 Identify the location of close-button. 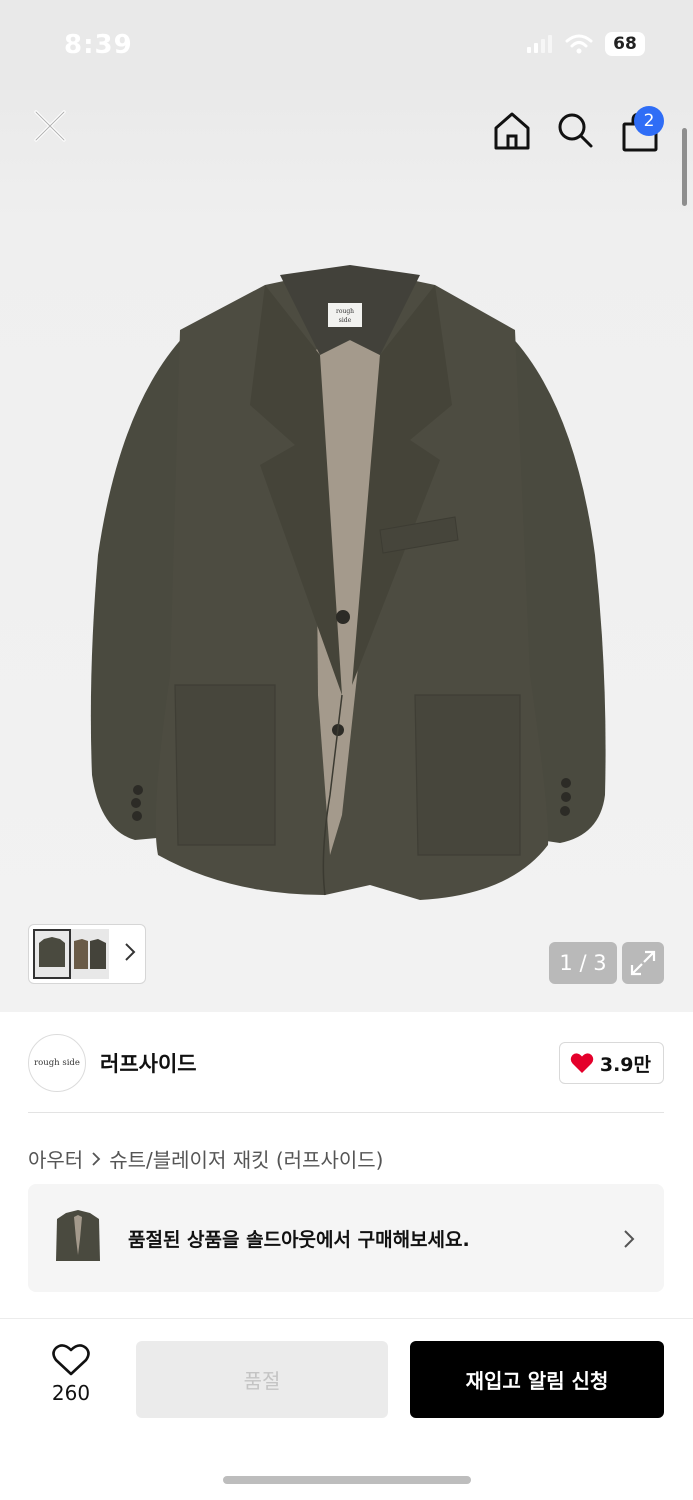
(50, 126).